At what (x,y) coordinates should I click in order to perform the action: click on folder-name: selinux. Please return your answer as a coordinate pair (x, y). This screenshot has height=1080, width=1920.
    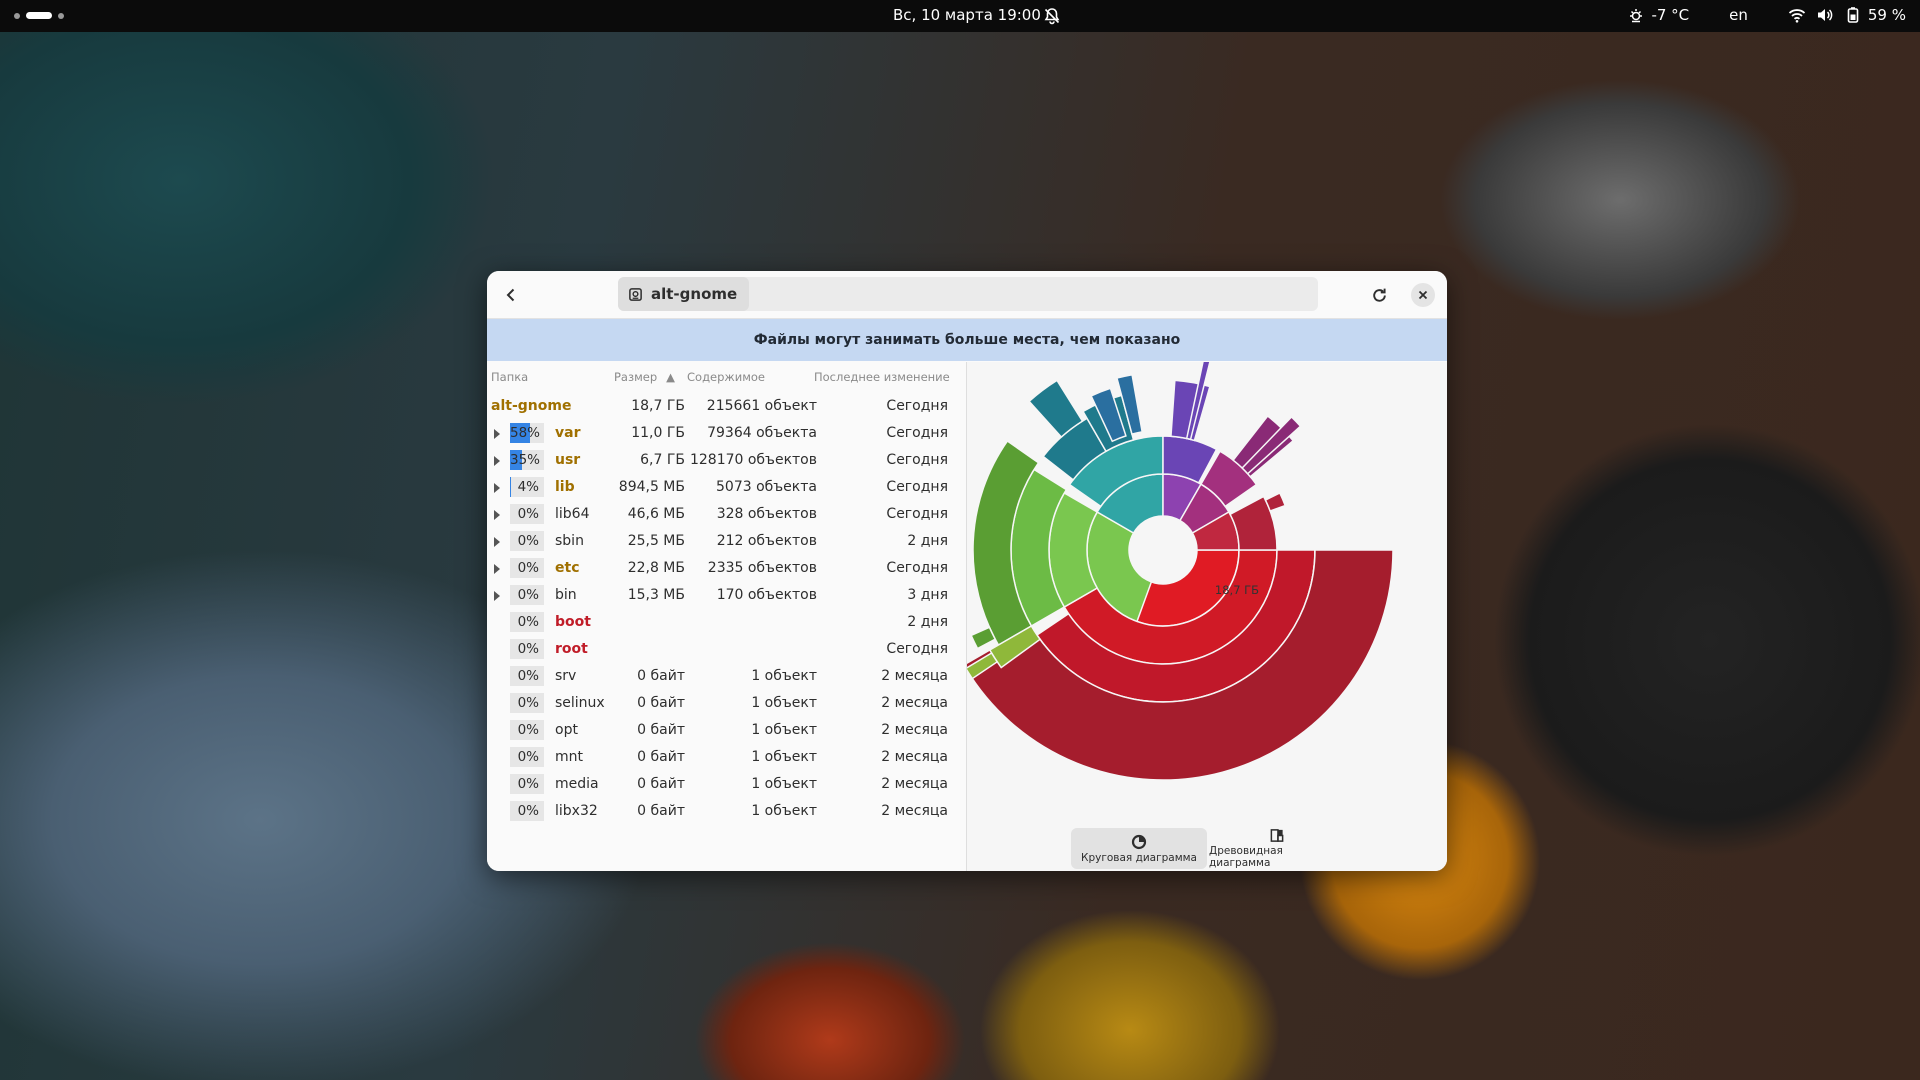
    Looking at the image, I should click on (580, 703).